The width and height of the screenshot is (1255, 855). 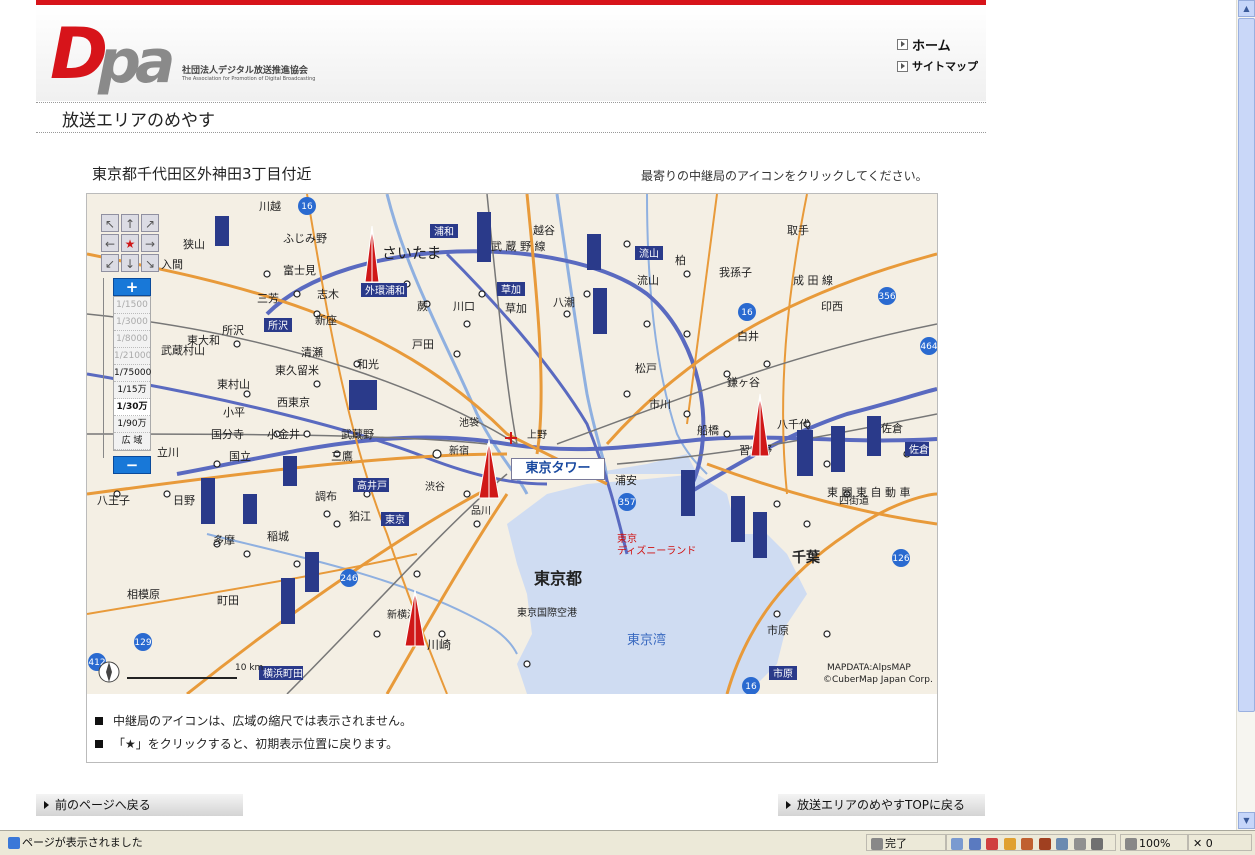 I want to click on svg-text: 東京国際空港, so click(x=547, y=612).